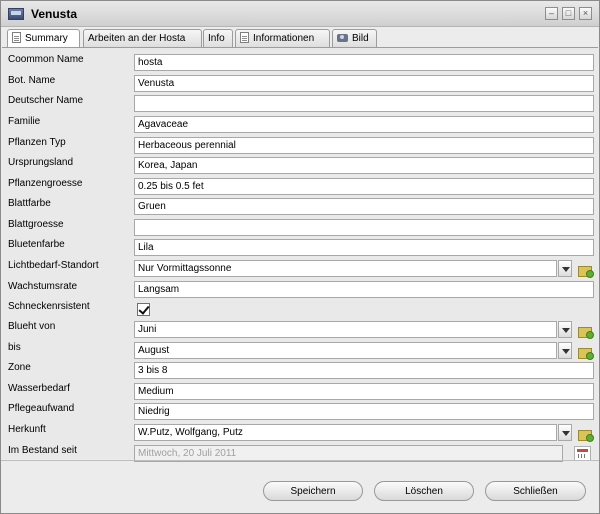 This screenshot has height=514, width=600. I want to click on blueht-von-select: Juni, so click(345, 329).